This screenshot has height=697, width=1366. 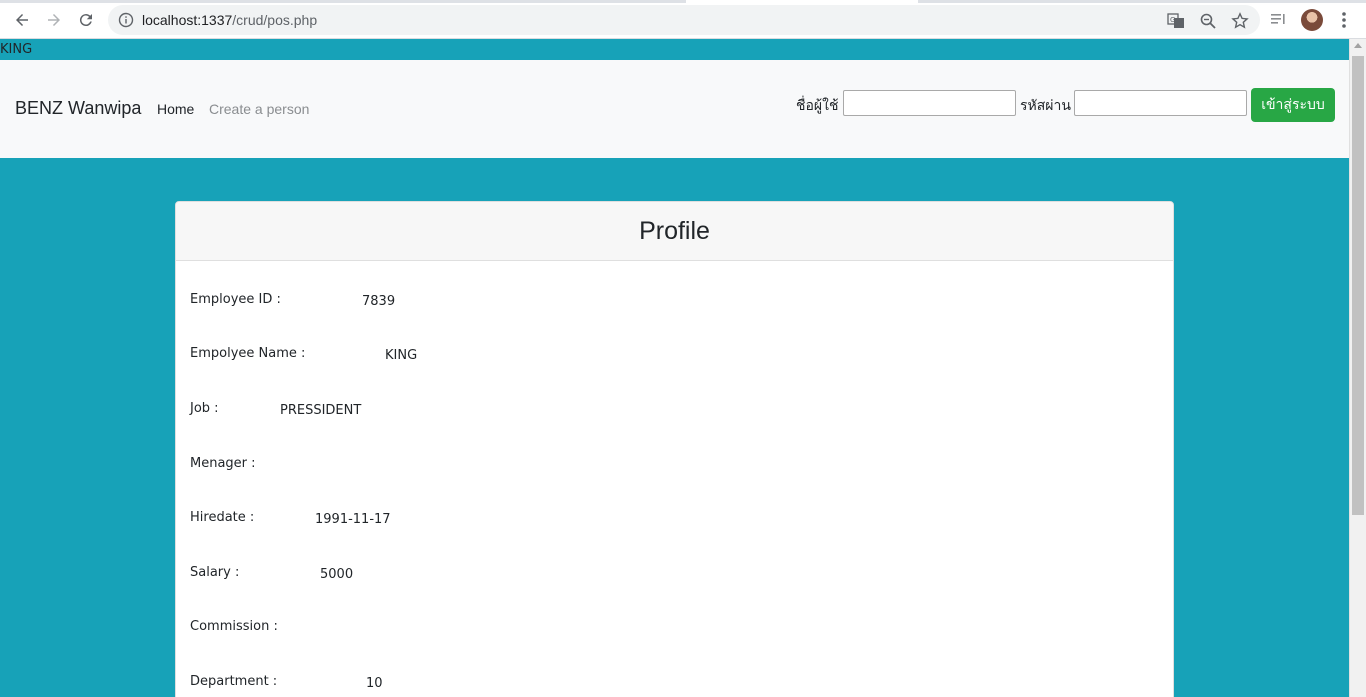 What do you see at coordinates (187, 20) in the screenshot?
I see `url-host: localhost:1337` at bounding box center [187, 20].